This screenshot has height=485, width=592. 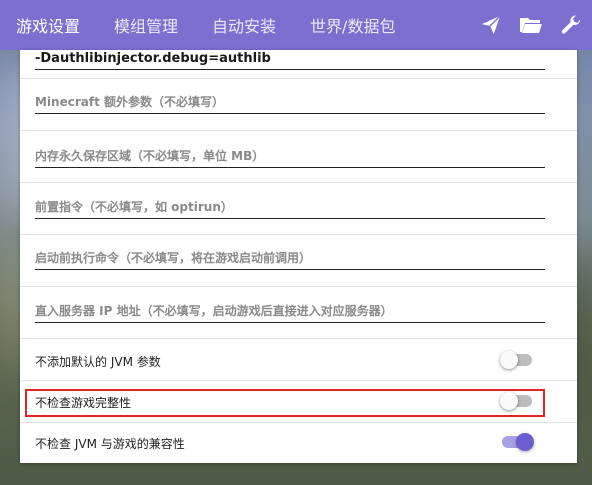 What do you see at coordinates (290, 259) in the screenshot?
I see `pre-launch-command-input: 启动前执行命令（不必填写，将在游戏启动前调用）` at bounding box center [290, 259].